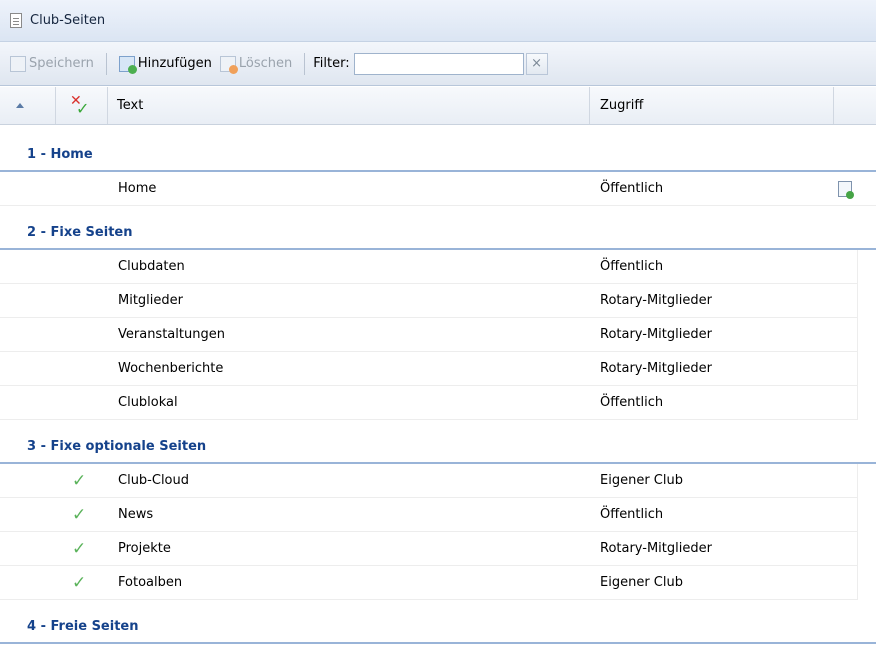 This screenshot has width=876, height=651. Describe the element at coordinates (429, 583) in the screenshot. I see `table-row: ✓ Fotoalben Eigener Club` at that location.